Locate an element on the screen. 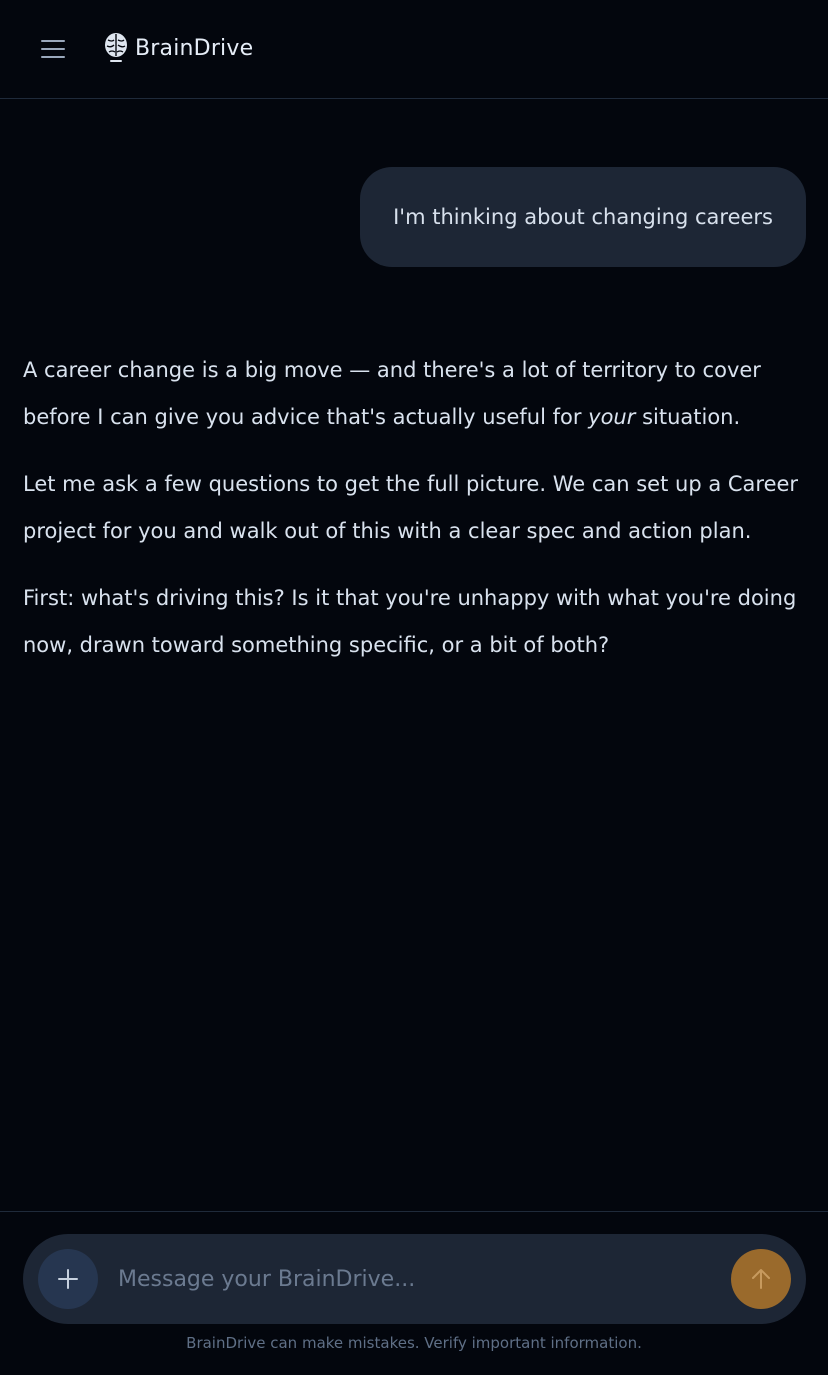  user-message-bubble: I'm thinking about changing careers is located at coordinates (583, 217).